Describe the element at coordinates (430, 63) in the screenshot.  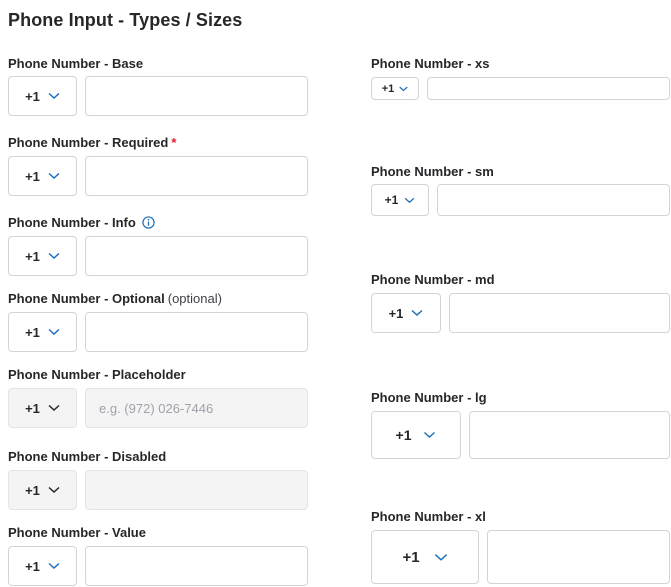
I see `label-xs: Phone Number - xs` at that location.